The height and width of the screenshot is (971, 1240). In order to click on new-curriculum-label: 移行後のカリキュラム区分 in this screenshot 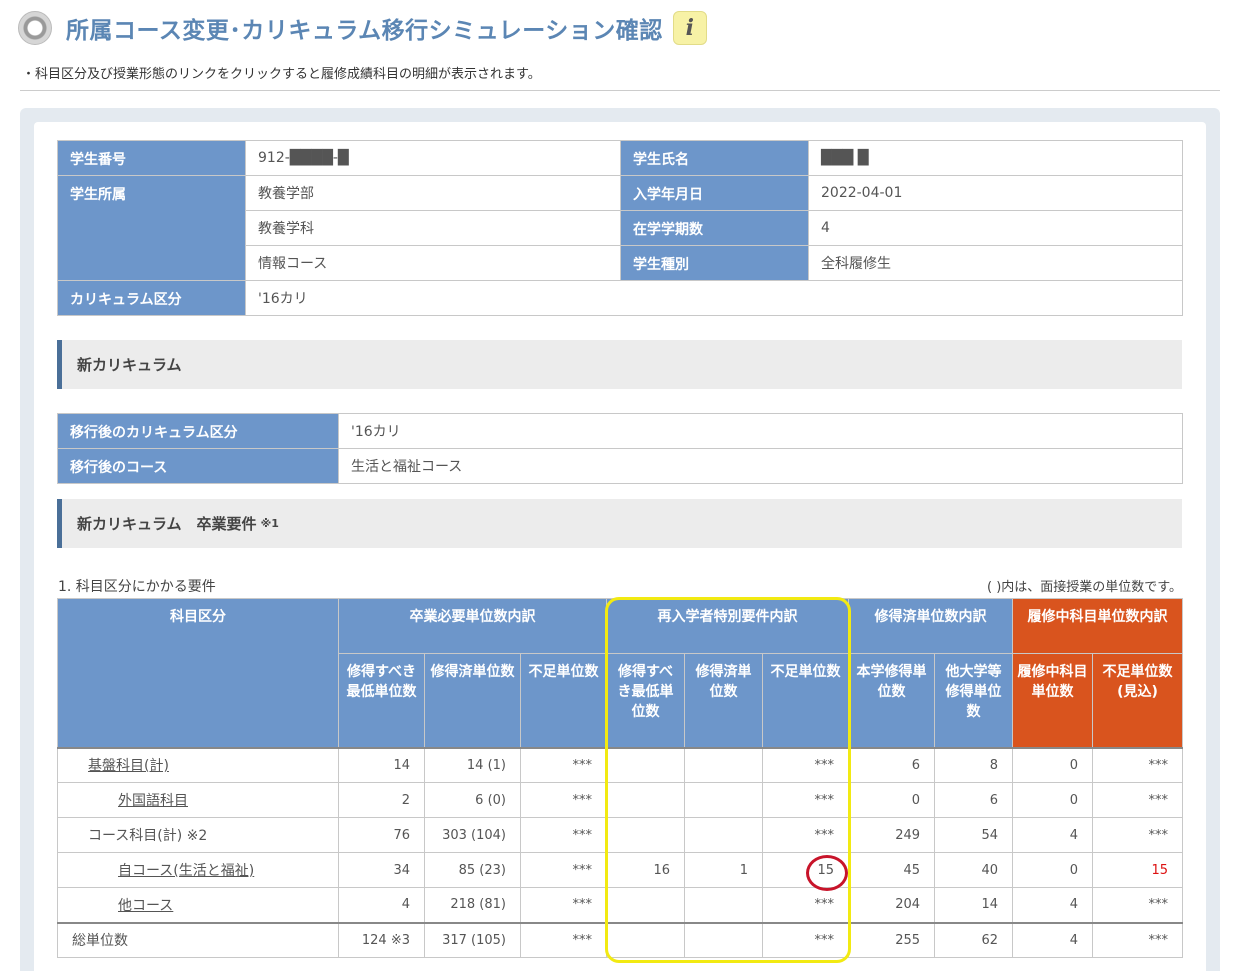, I will do `click(198, 431)`.